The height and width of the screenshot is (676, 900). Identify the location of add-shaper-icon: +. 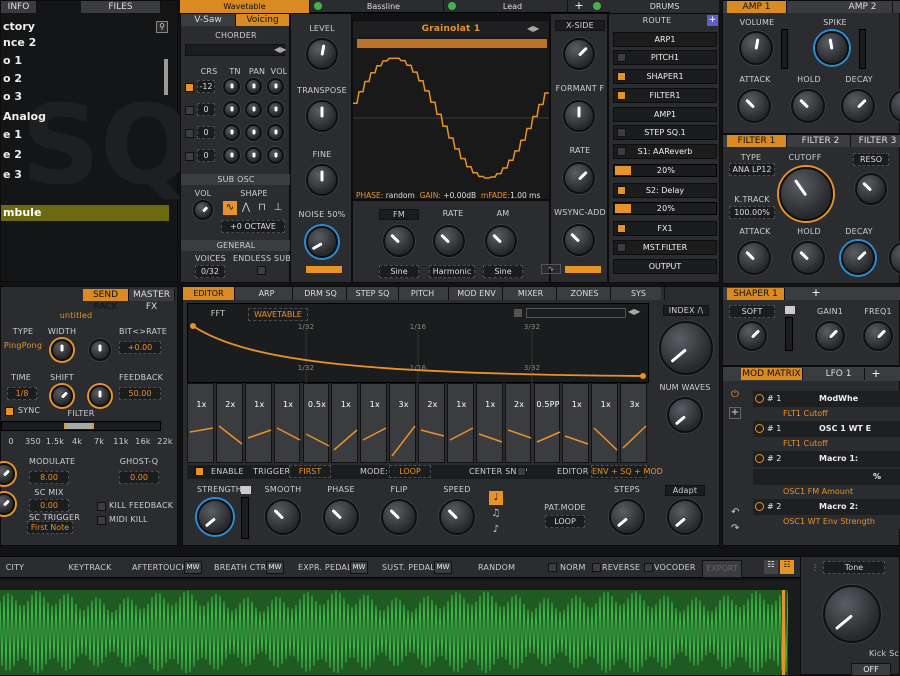
(816, 293).